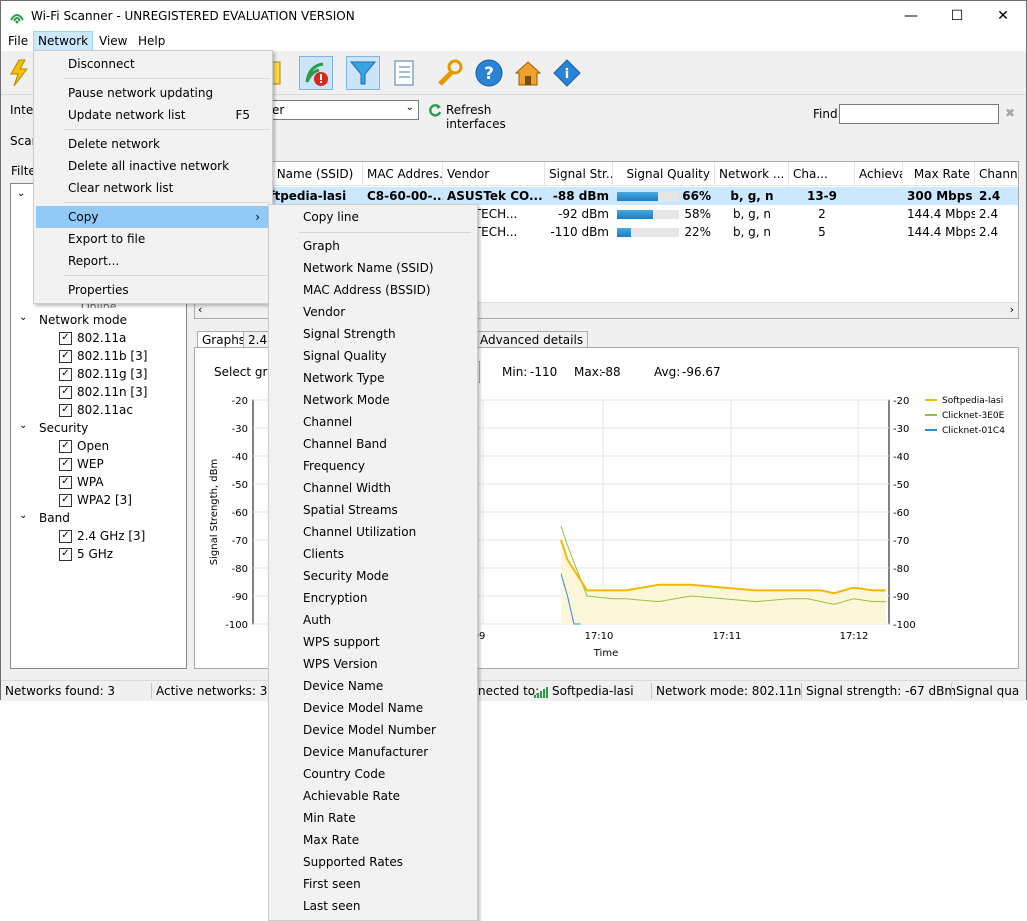  Describe the element at coordinates (664, 174) in the screenshot. I see `column-header: Signal Quality` at that location.